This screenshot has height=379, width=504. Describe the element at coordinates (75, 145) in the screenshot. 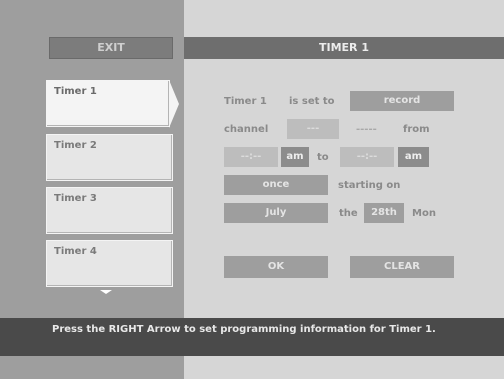

I see `timer-list-item-label: Timer 2` at that location.